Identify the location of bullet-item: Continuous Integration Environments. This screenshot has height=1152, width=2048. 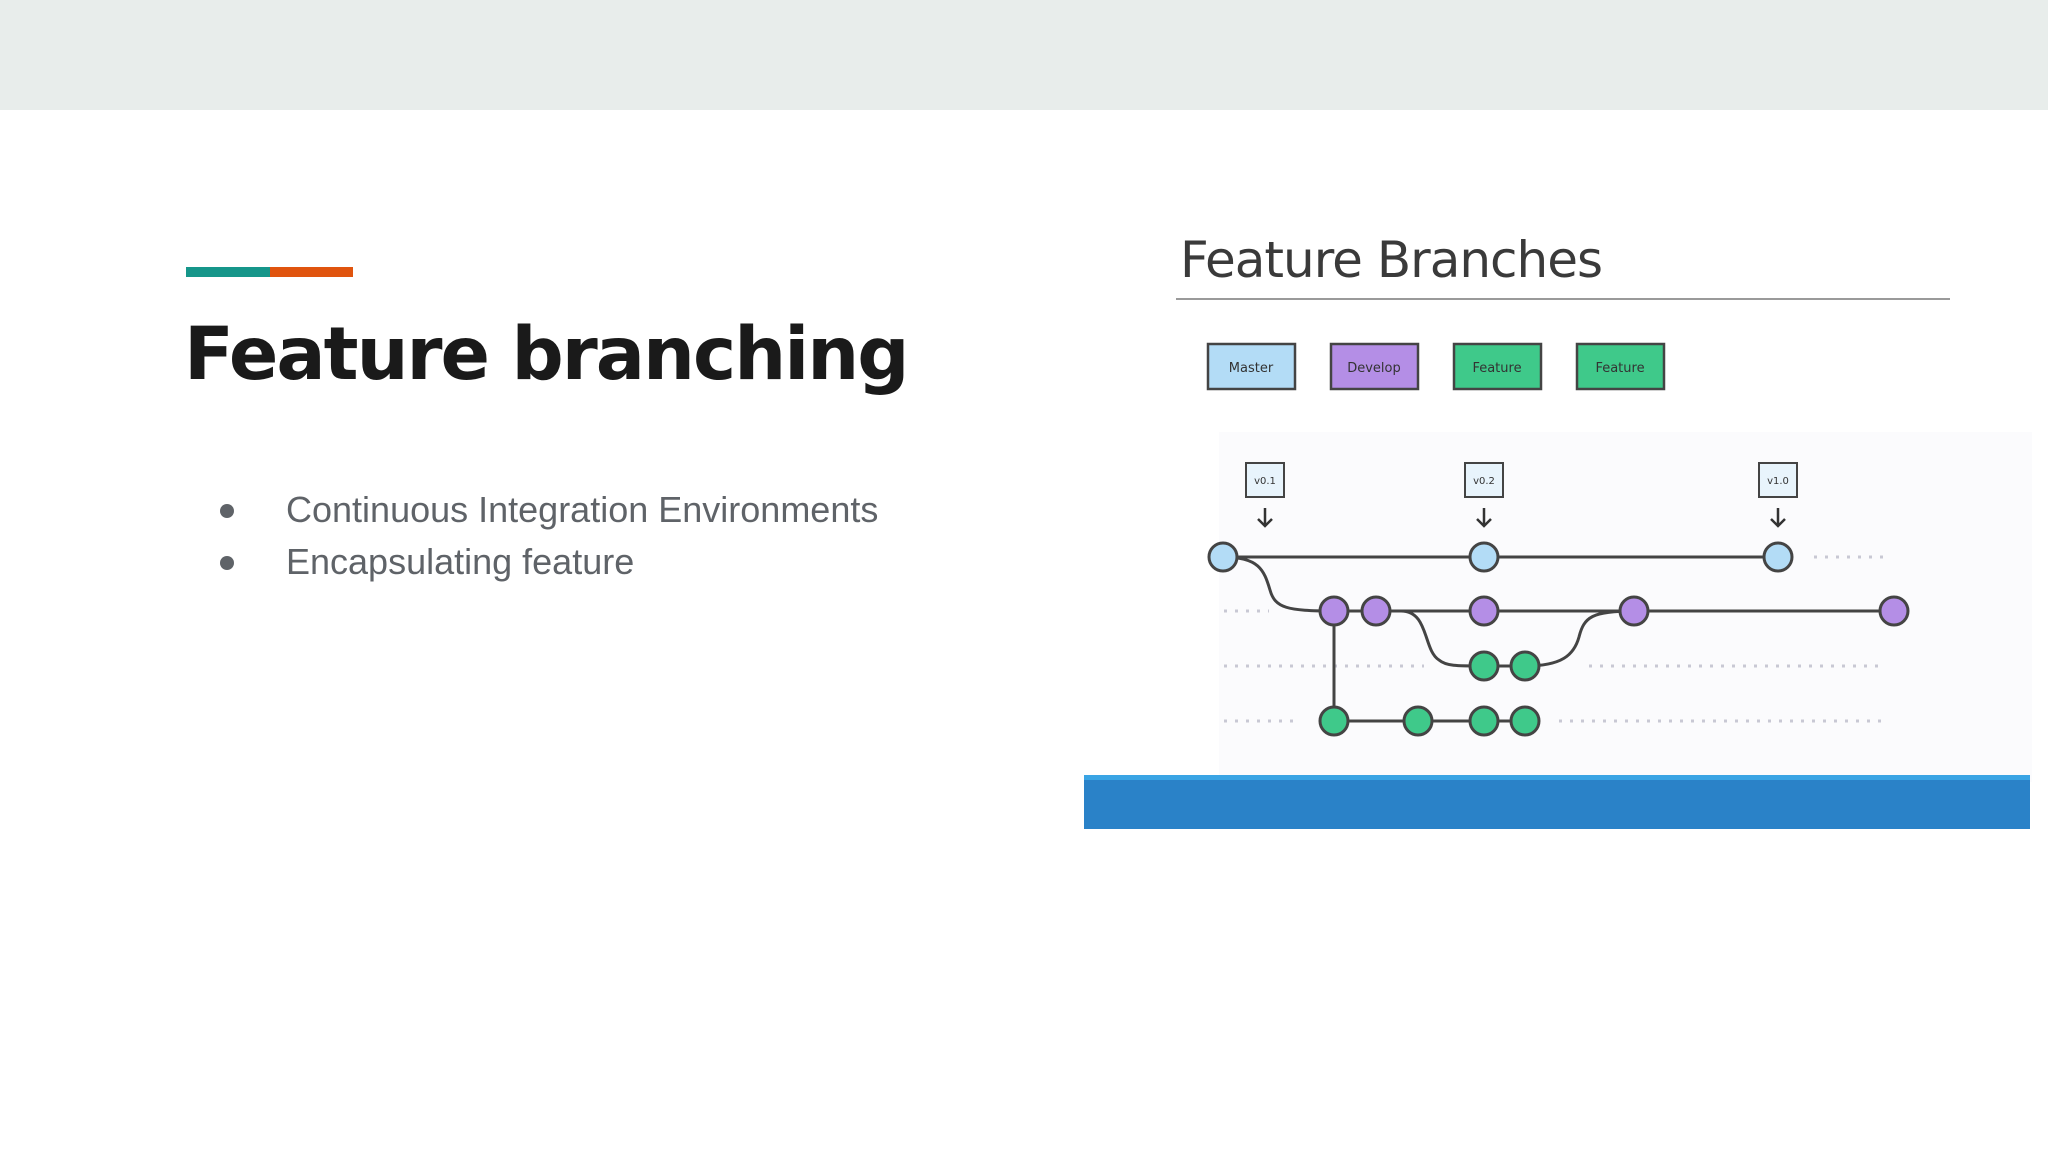
(547, 510).